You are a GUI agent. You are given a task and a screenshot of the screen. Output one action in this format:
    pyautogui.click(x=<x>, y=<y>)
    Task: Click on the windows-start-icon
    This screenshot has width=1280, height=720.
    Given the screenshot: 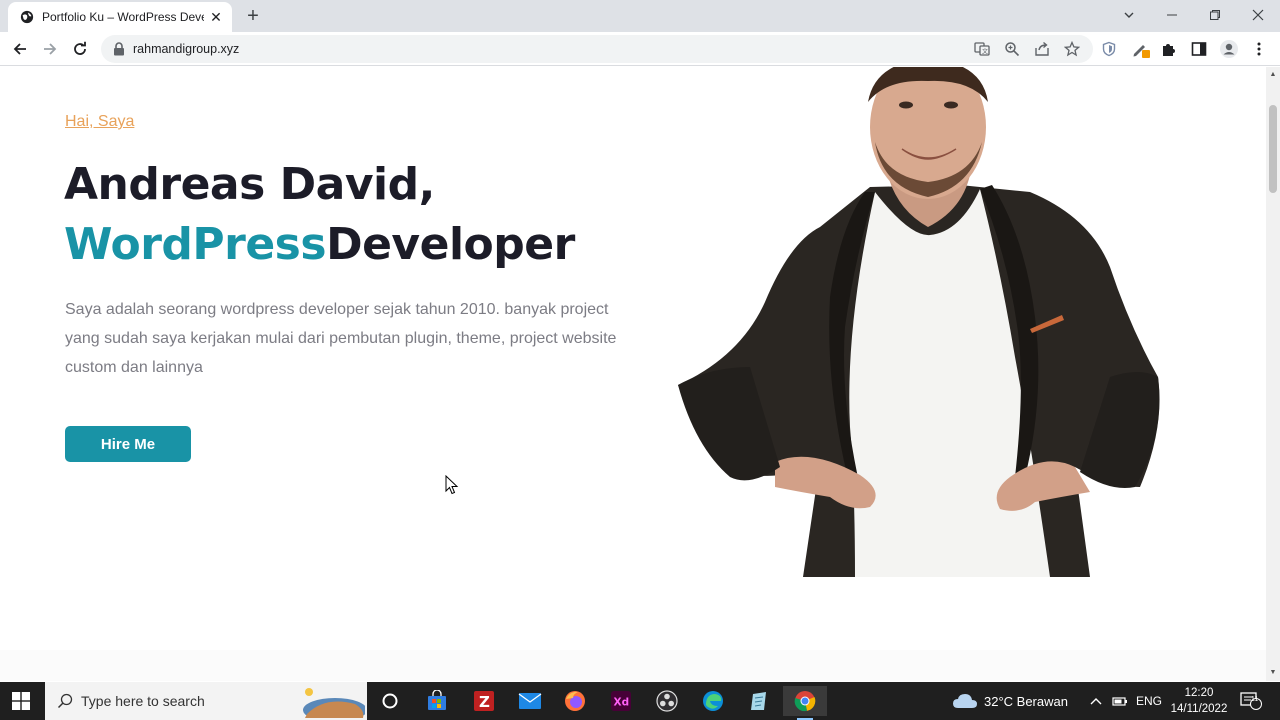 What is the action you would take?
    pyautogui.click(x=21, y=703)
    